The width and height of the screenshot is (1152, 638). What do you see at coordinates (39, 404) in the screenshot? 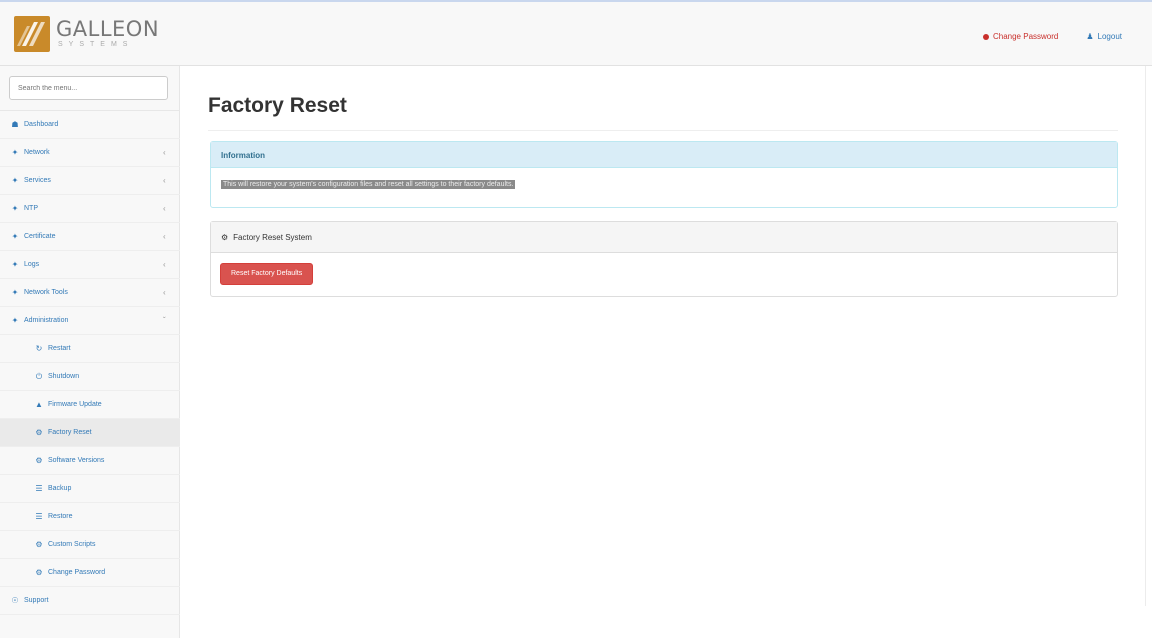
I see `upload-icon: ▲` at bounding box center [39, 404].